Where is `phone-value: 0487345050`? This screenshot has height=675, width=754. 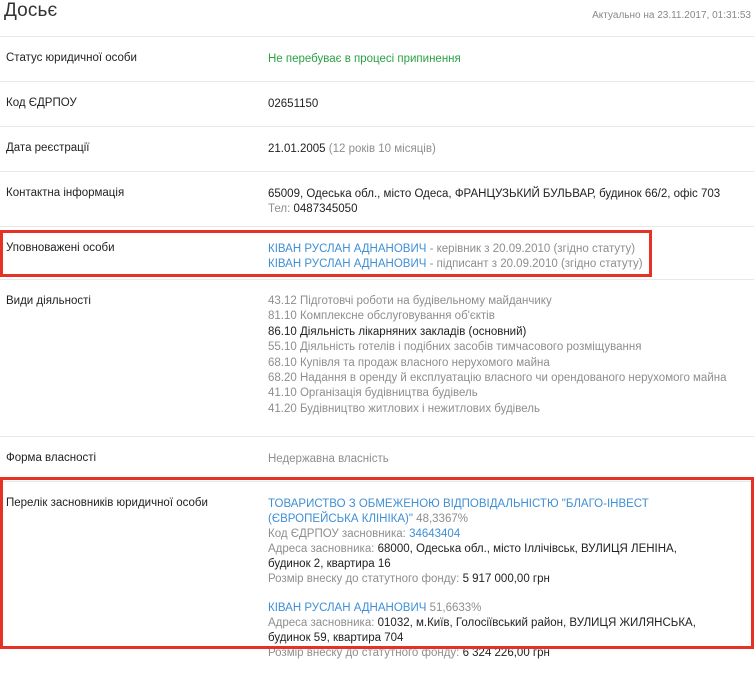 phone-value: 0487345050 is located at coordinates (325, 209).